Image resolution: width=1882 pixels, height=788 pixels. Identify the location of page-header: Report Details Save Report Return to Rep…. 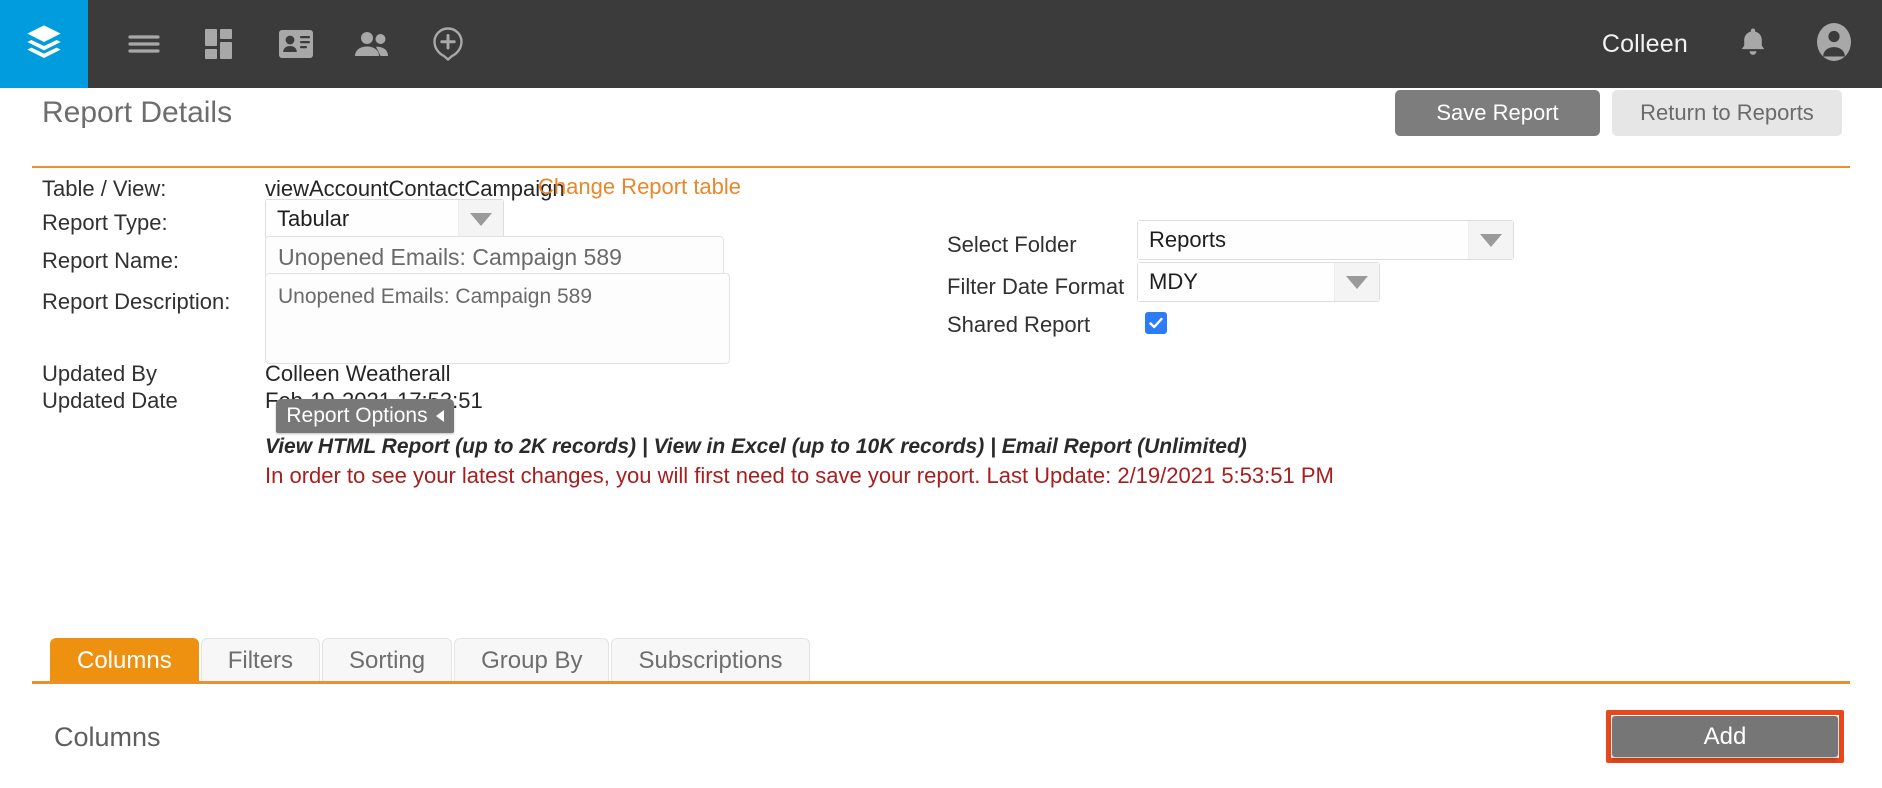
(941, 117).